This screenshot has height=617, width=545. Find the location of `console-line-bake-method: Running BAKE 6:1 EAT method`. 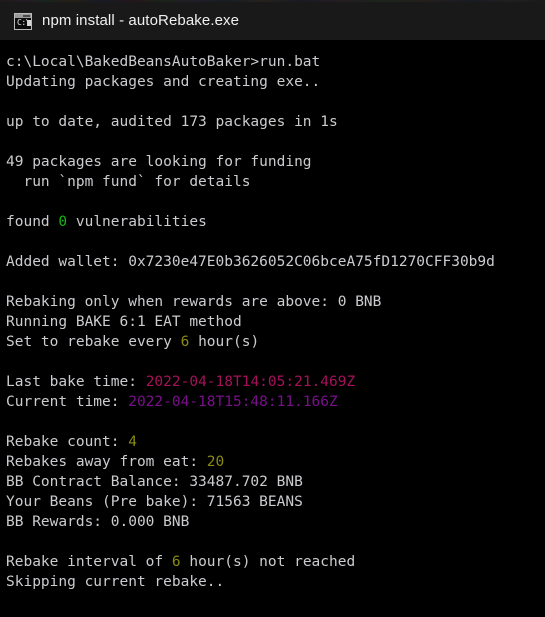

console-line-bake-method: Running BAKE 6:1 EAT method is located at coordinates (275, 322).